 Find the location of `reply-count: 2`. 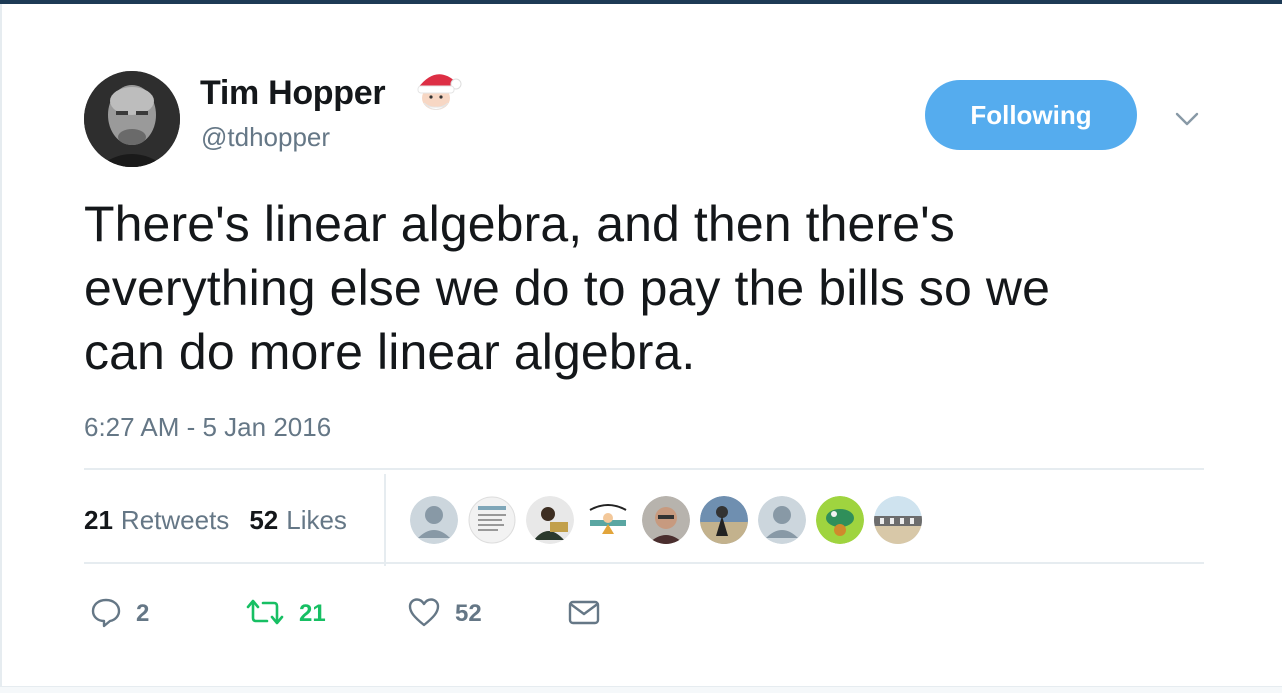

reply-count: 2 is located at coordinates (143, 613).